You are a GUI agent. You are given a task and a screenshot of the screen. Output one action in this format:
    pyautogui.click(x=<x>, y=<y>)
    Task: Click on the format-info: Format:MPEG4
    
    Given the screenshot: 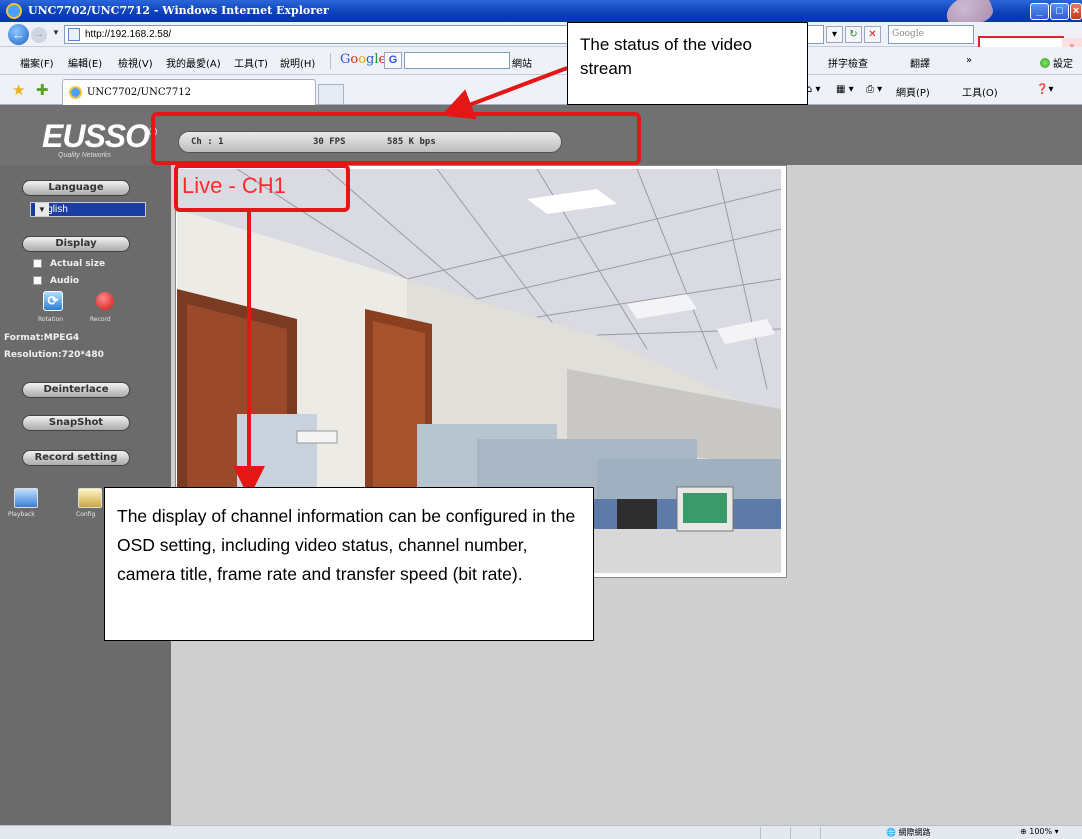 What is the action you would take?
    pyautogui.click(x=42, y=338)
    